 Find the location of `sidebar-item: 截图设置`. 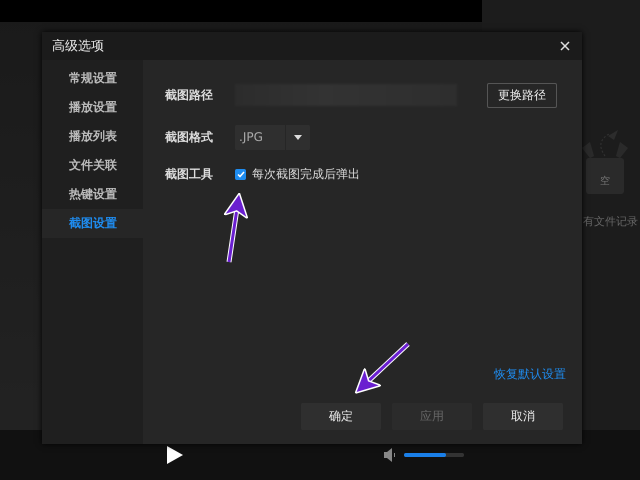

sidebar-item: 截图设置 is located at coordinates (92, 223).